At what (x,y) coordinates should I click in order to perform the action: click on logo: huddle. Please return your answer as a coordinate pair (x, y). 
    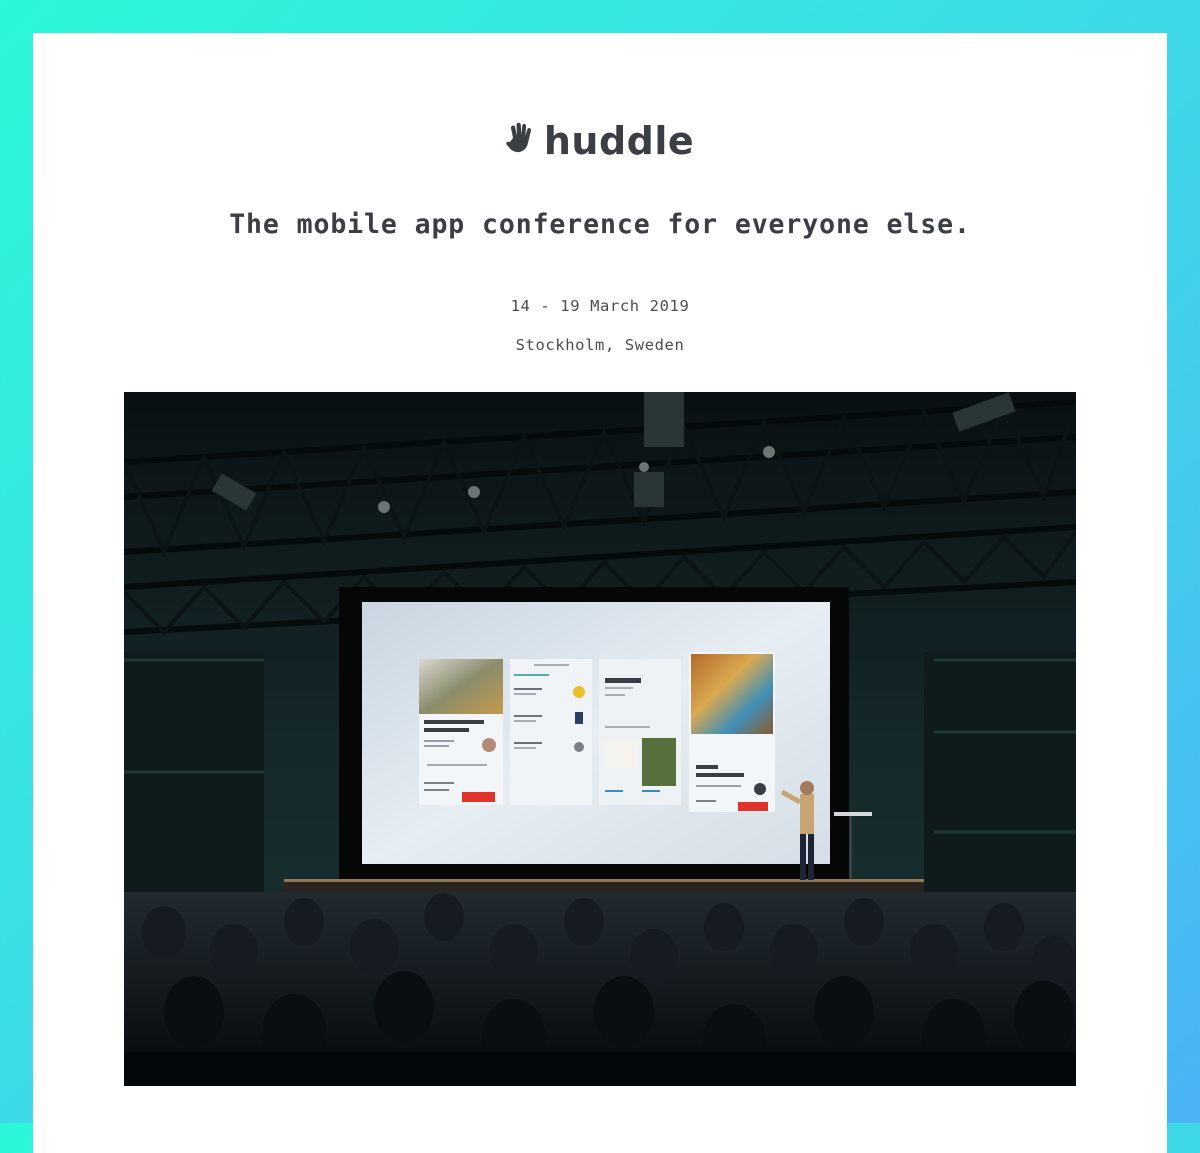
    Looking at the image, I should click on (600, 141).